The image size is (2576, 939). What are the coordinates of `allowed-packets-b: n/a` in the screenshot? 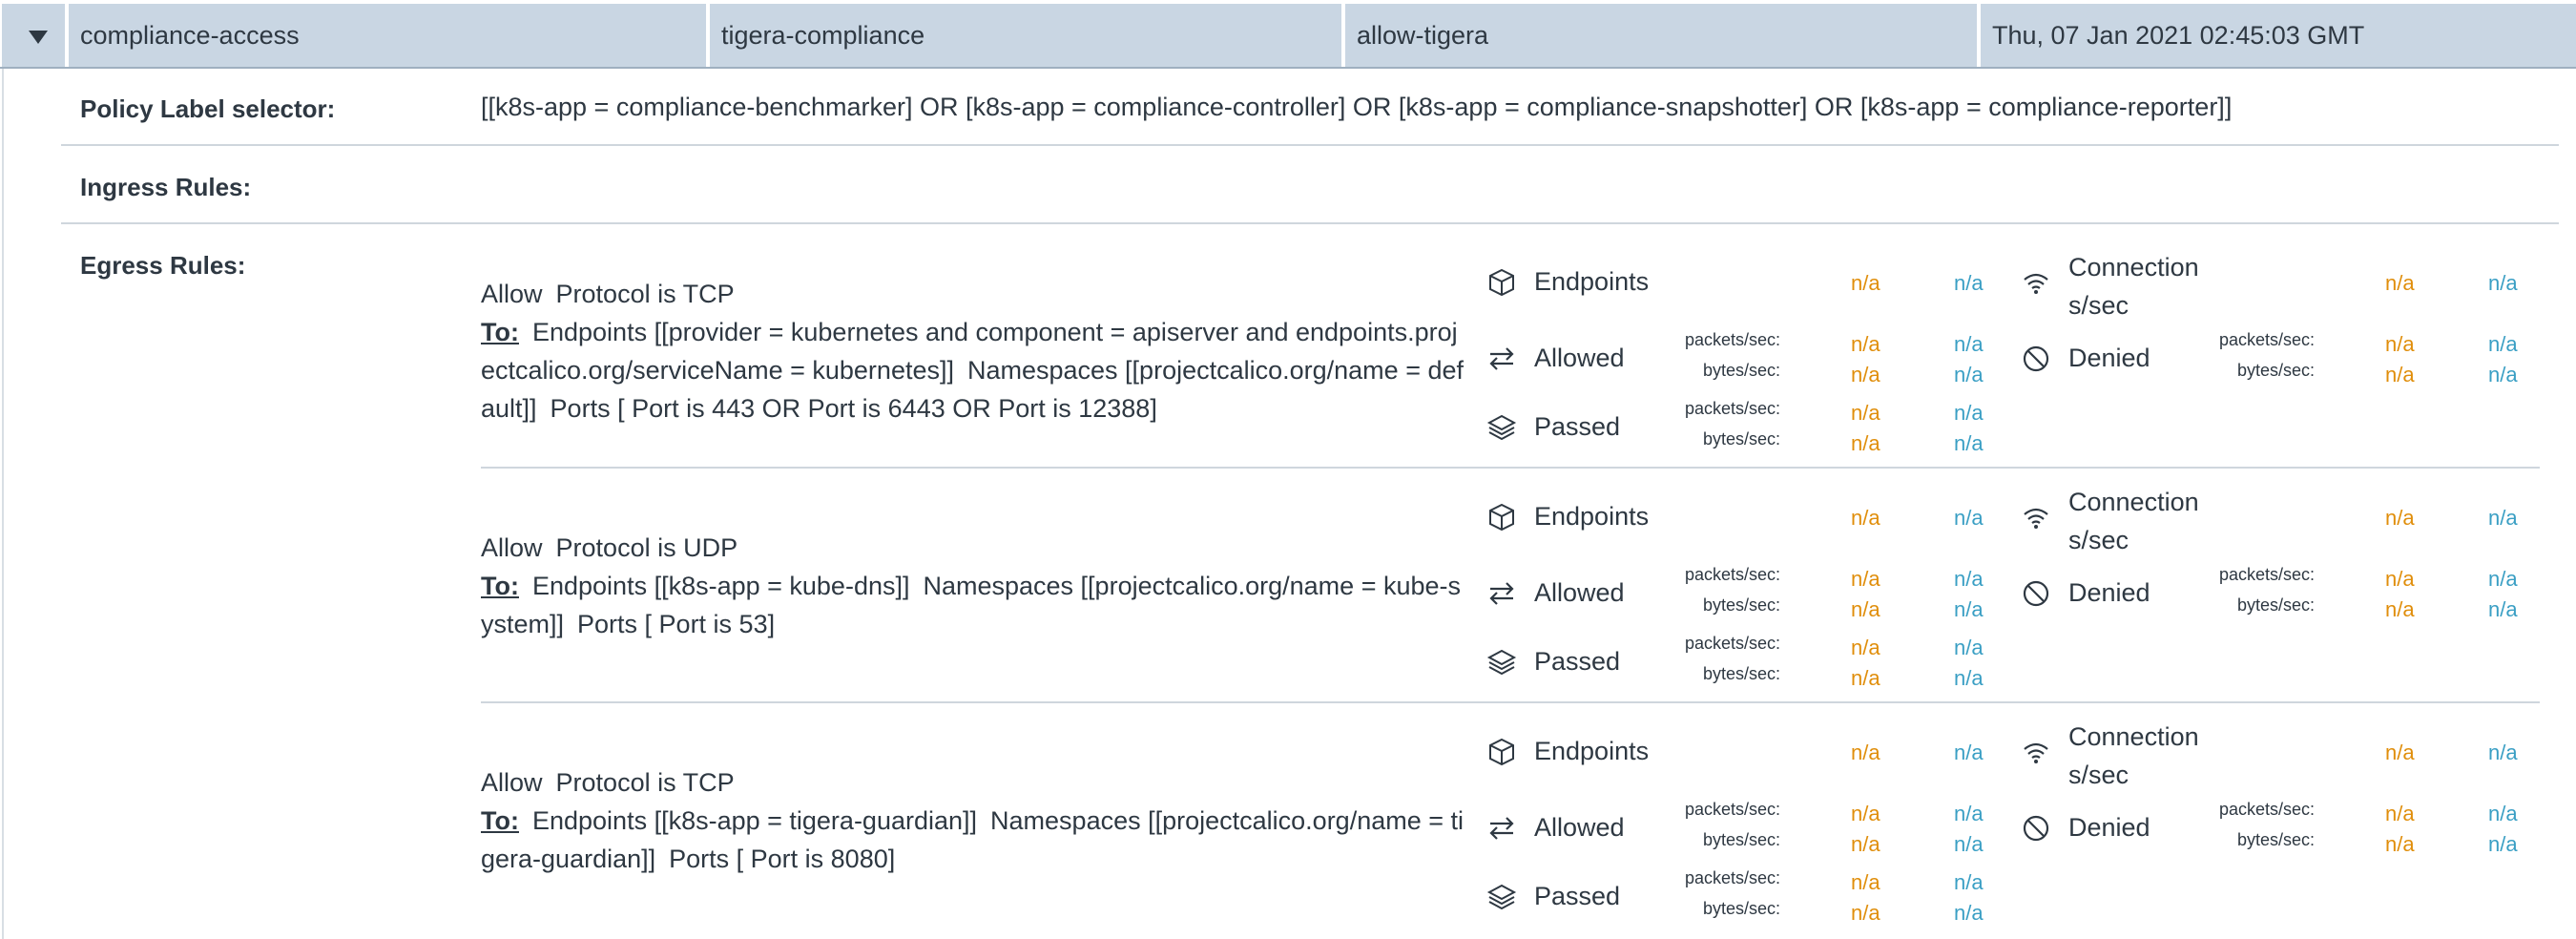 It's located at (1969, 579).